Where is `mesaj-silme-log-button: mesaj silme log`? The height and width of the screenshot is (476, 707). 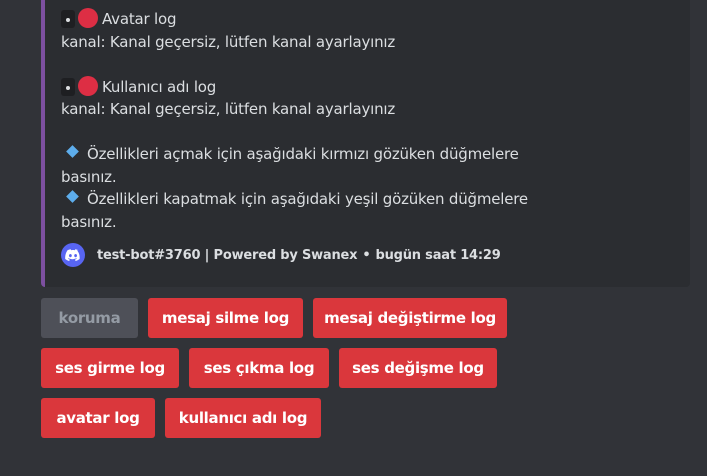 mesaj-silme-log-button: mesaj silme log is located at coordinates (225, 318).